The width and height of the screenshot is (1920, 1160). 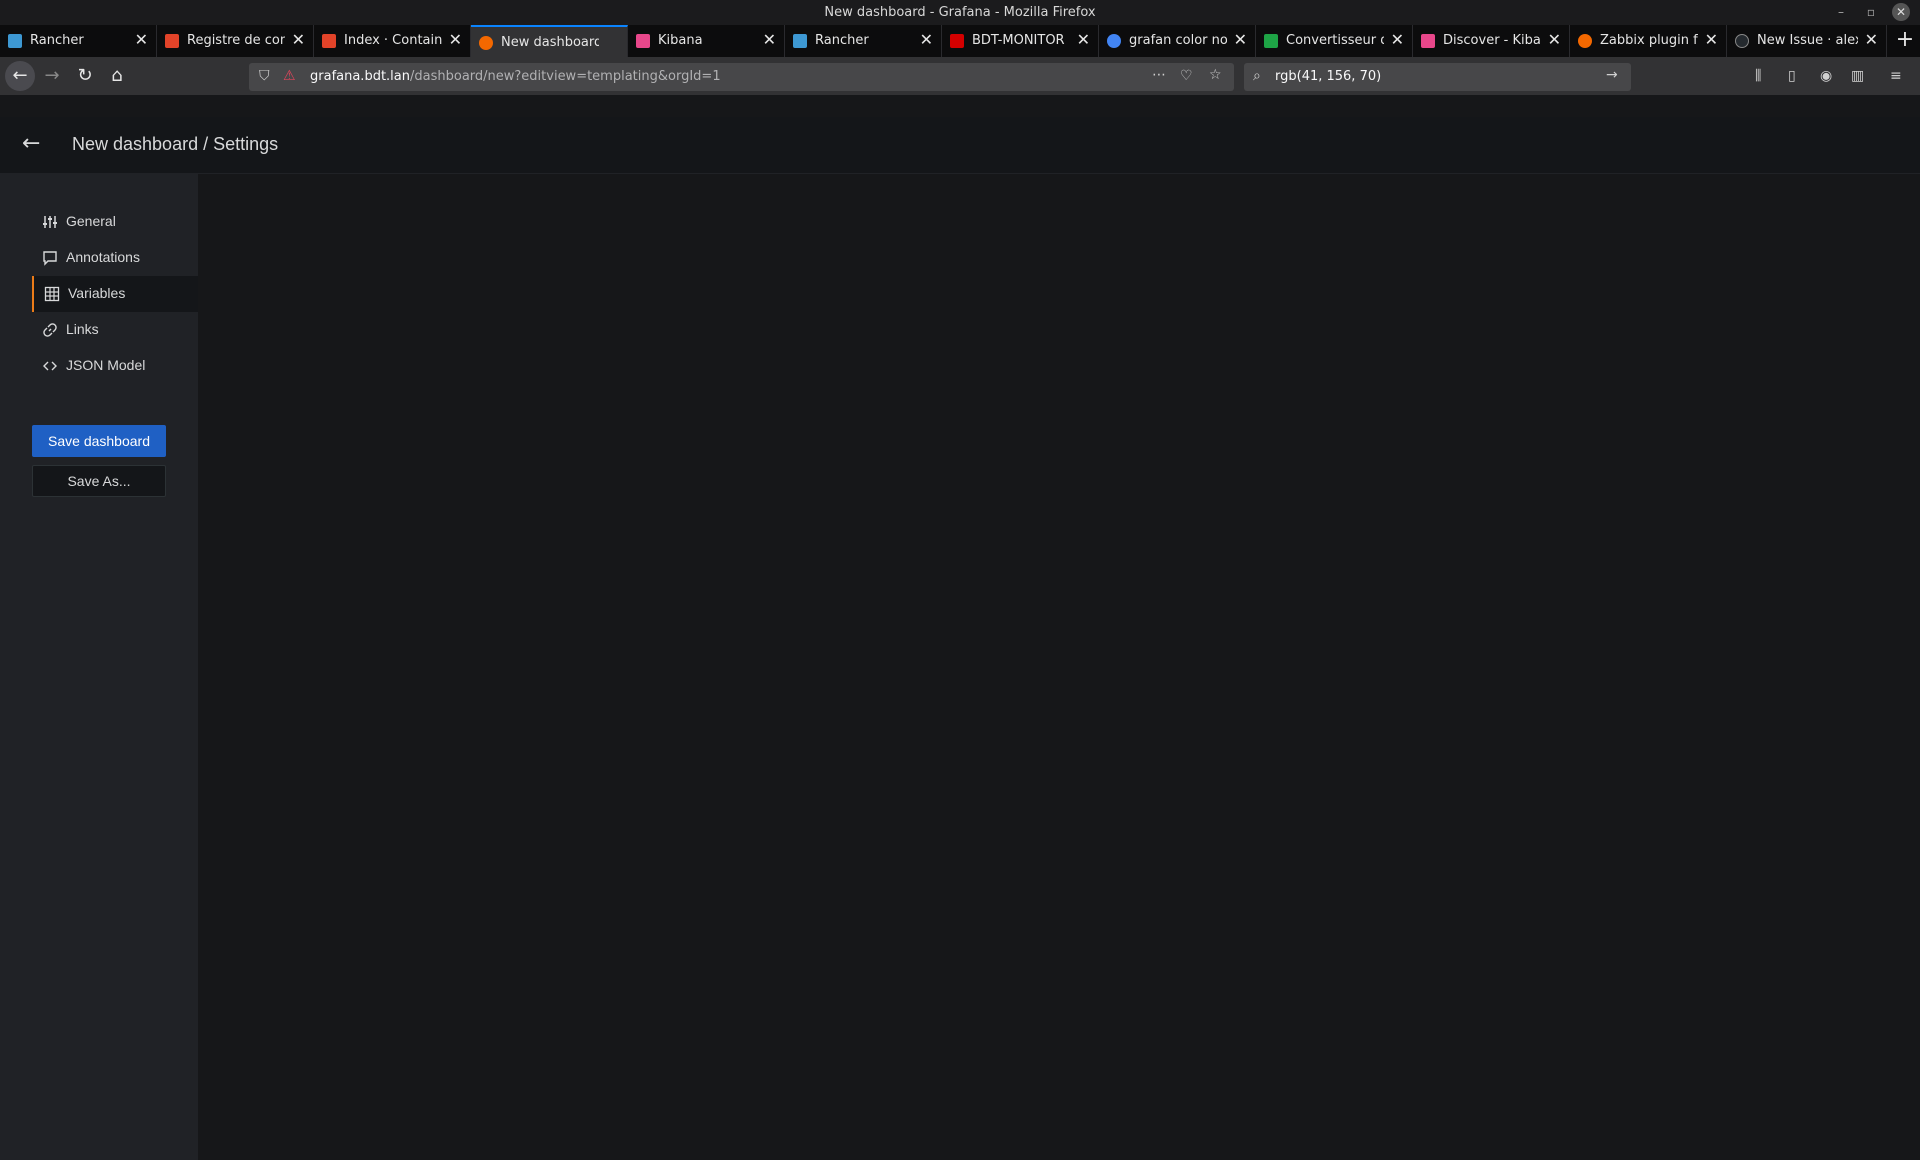 What do you see at coordinates (50, 222) in the screenshot?
I see `sliders-icon` at bounding box center [50, 222].